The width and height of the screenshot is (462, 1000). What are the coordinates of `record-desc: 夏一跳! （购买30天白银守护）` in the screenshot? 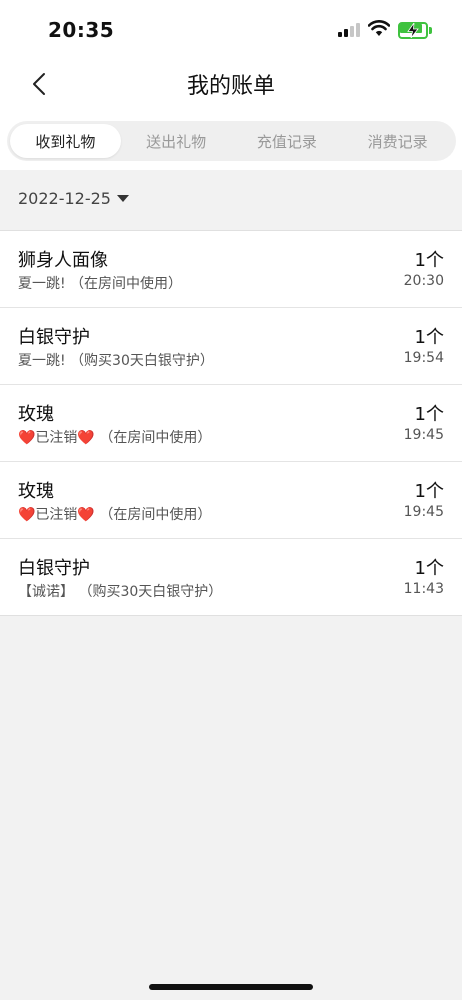 It's located at (116, 361).